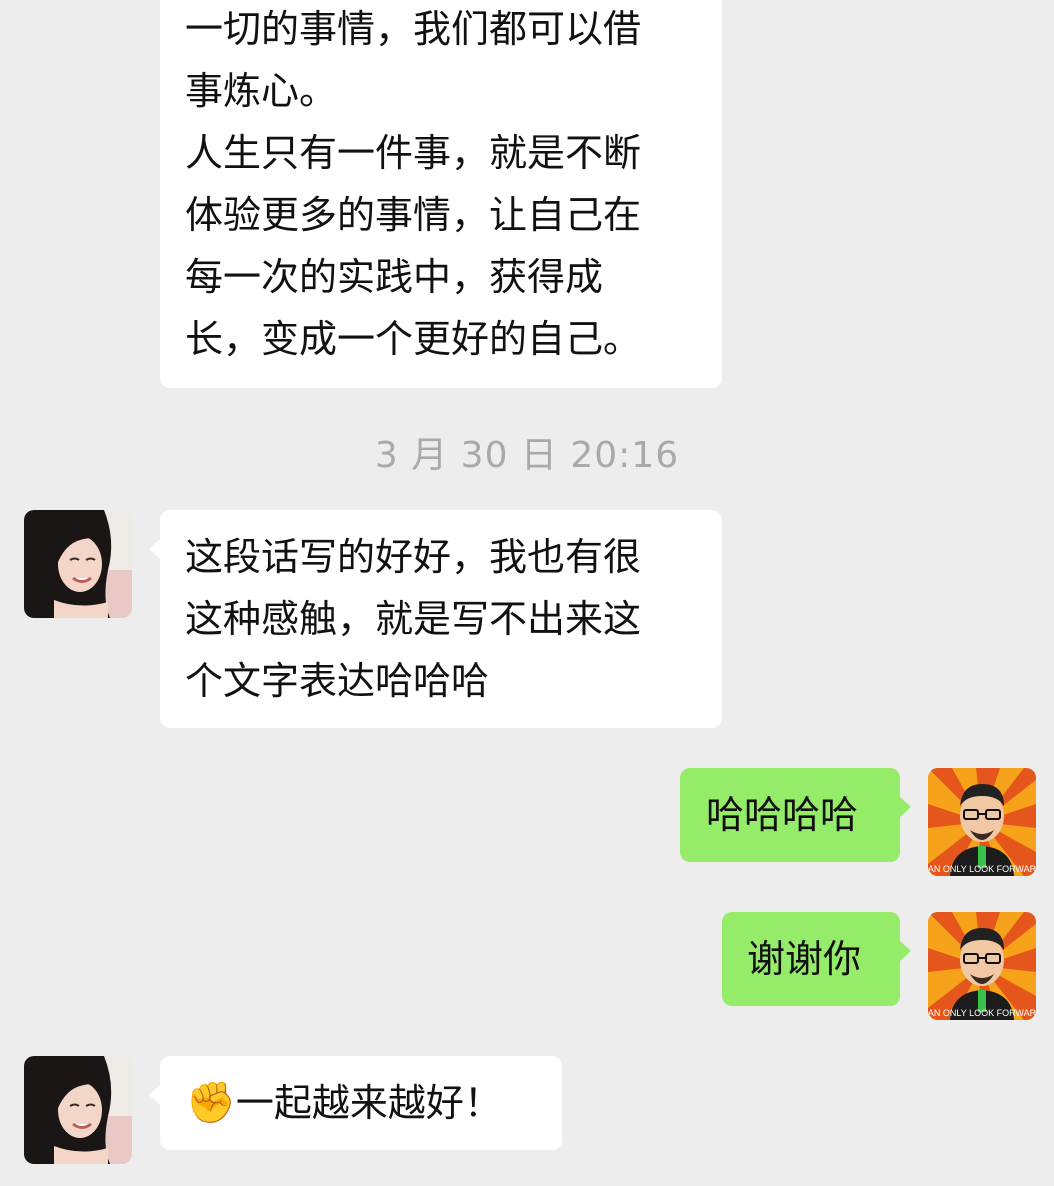 This screenshot has height=1186, width=1054. What do you see at coordinates (211, 1103) in the screenshot?
I see `raised-fist-emoji-icon: ✊` at bounding box center [211, 1103].